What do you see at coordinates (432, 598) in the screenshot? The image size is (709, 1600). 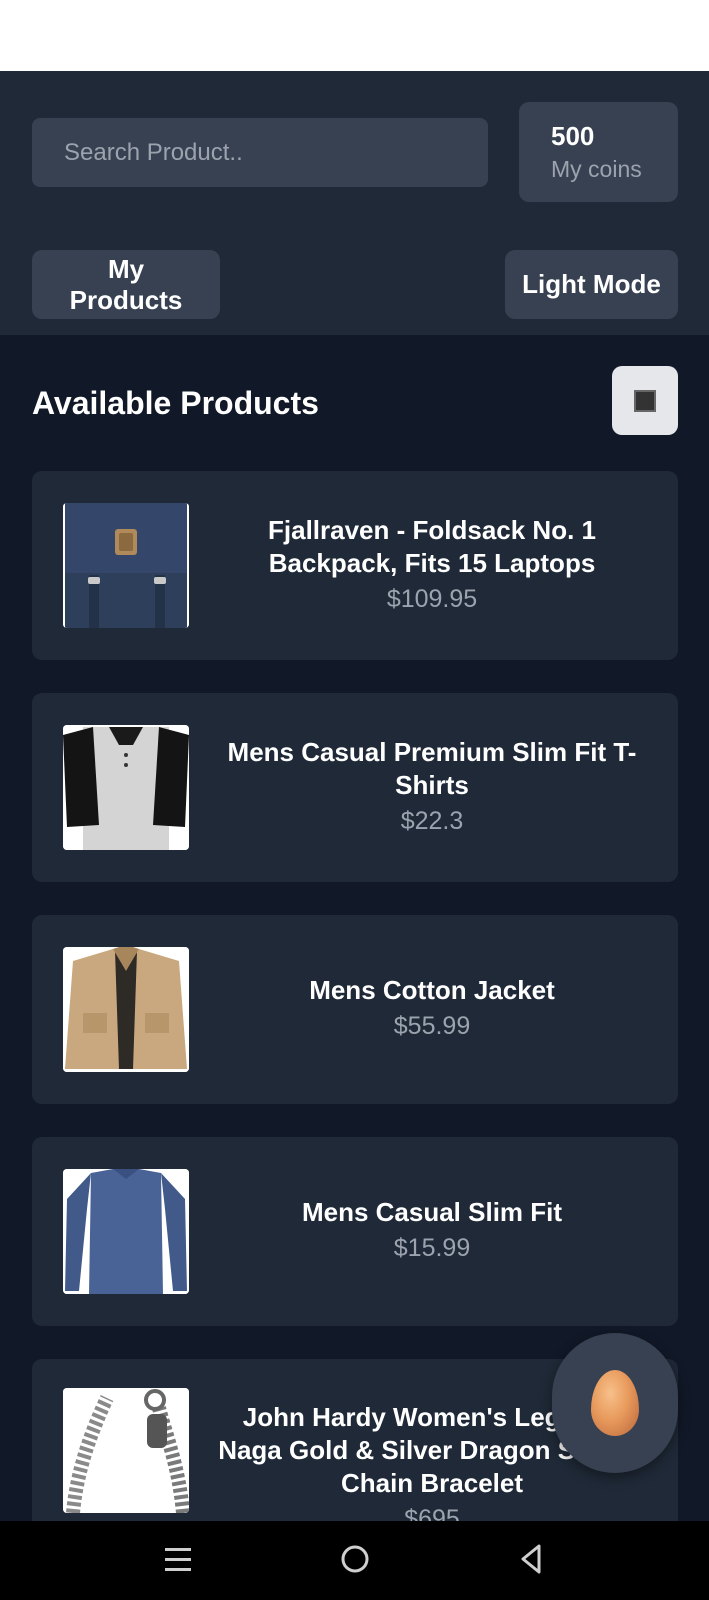 I see `product-price: $109.95` at bounding box center [432, 598].